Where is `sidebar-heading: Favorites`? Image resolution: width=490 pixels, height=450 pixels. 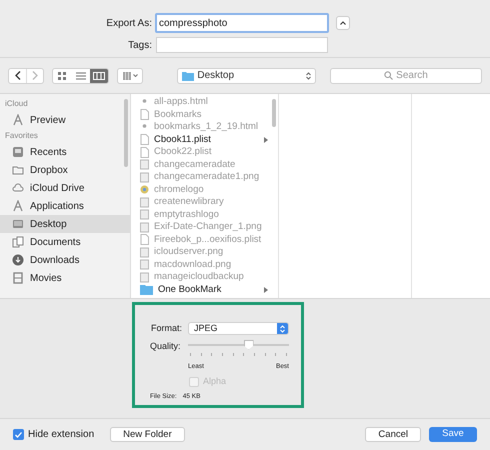 sidebar-heading: Favorites is located at coordinates (21, 136).